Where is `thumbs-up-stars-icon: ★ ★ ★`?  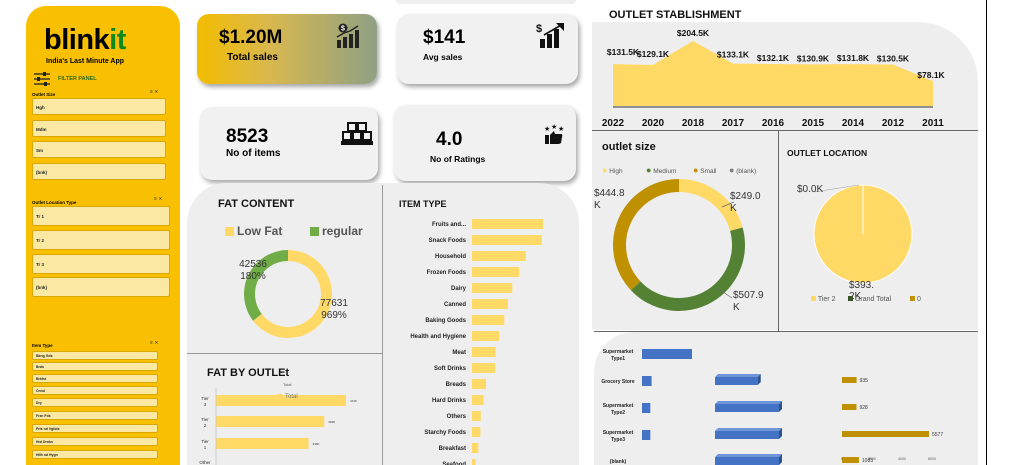 thumbs-up-stars-icon: ★ ★ ★ is located at coordinates (554, 133).